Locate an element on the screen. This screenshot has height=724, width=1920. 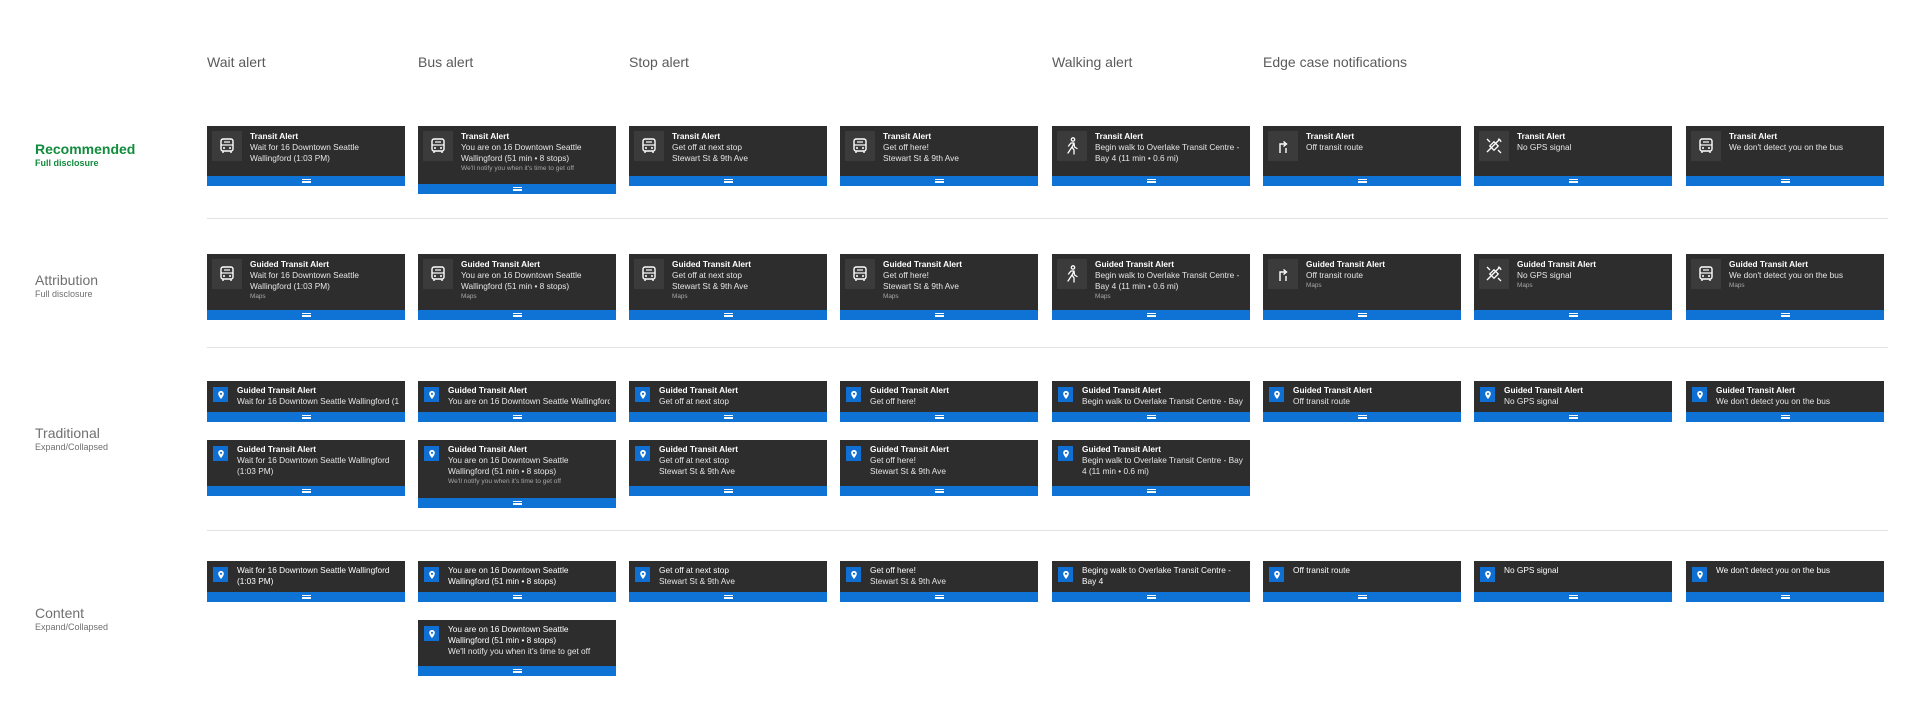
toast-notification: Transit Alert No GPS signal is located at coordinates (1573, 156).